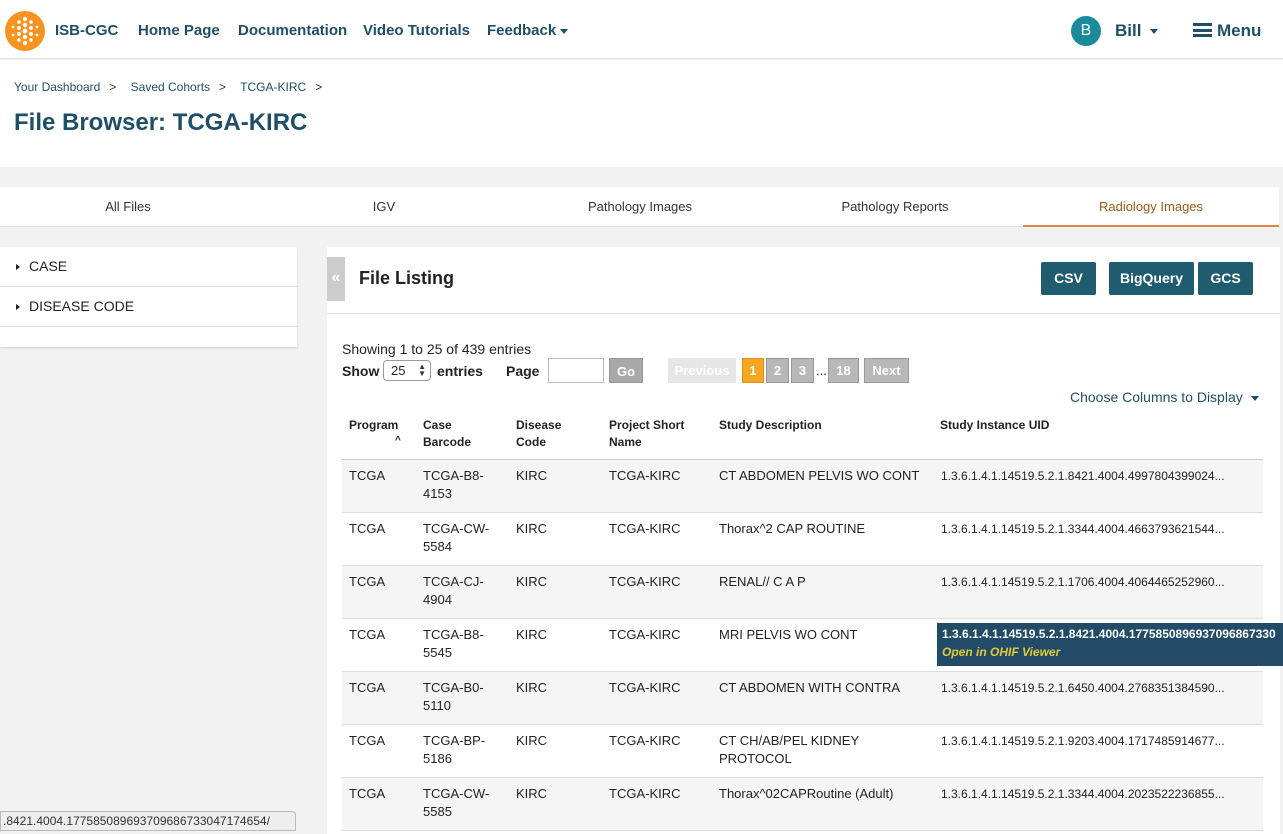 This screenshot has width=1283, height=834. Describe the element at coordinates (538, 434) in the screenshot. I see `col-disease-code: Disease Code` at that location.